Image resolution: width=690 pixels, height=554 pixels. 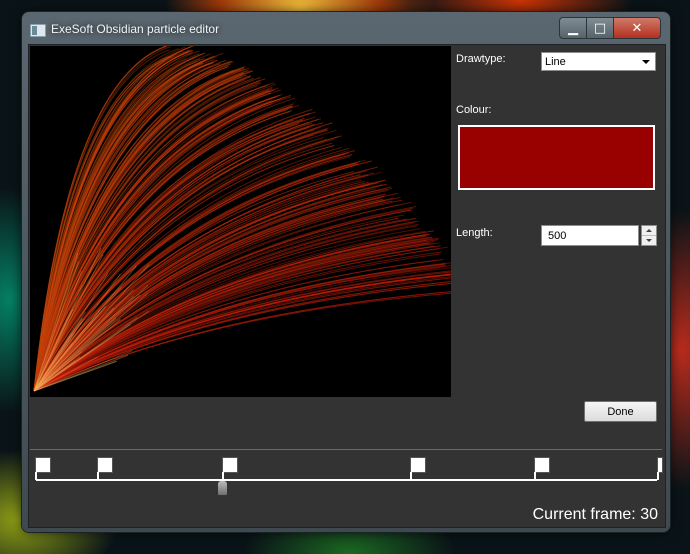 I want to click on length-spinner, so click(x=649, y=235).